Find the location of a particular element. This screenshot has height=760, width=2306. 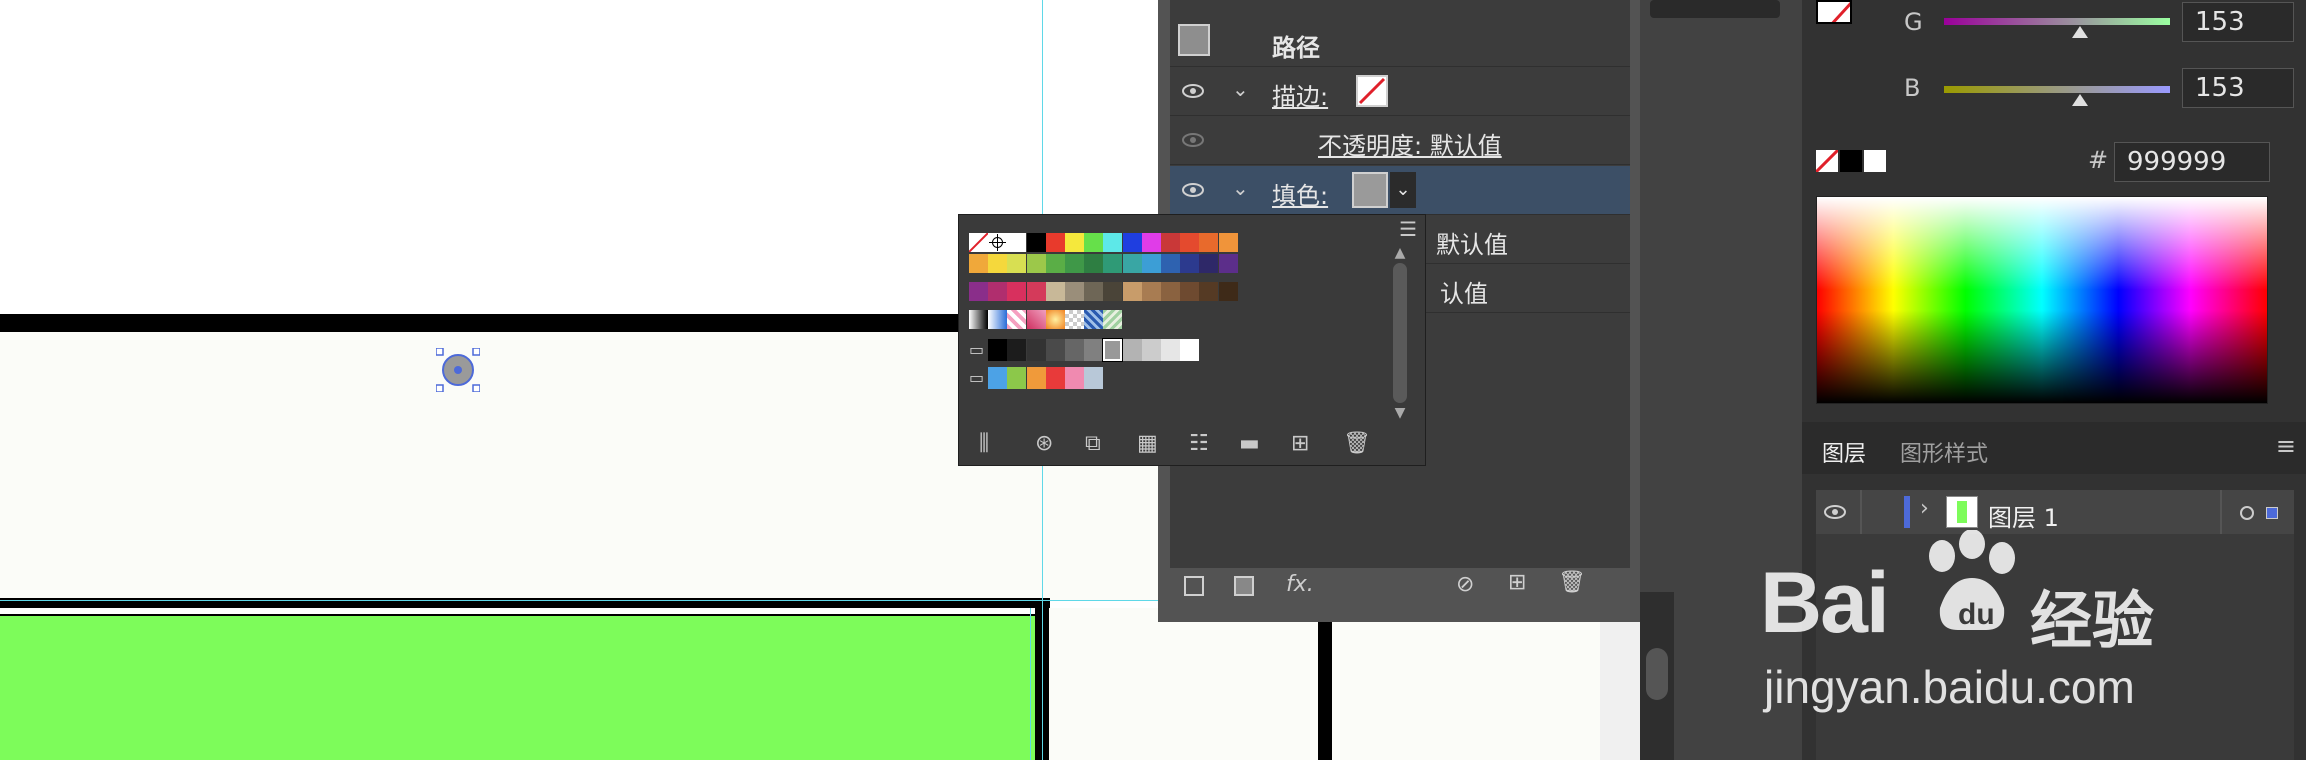

opacity-value: 认值 is located at coordinates (1464, 291).